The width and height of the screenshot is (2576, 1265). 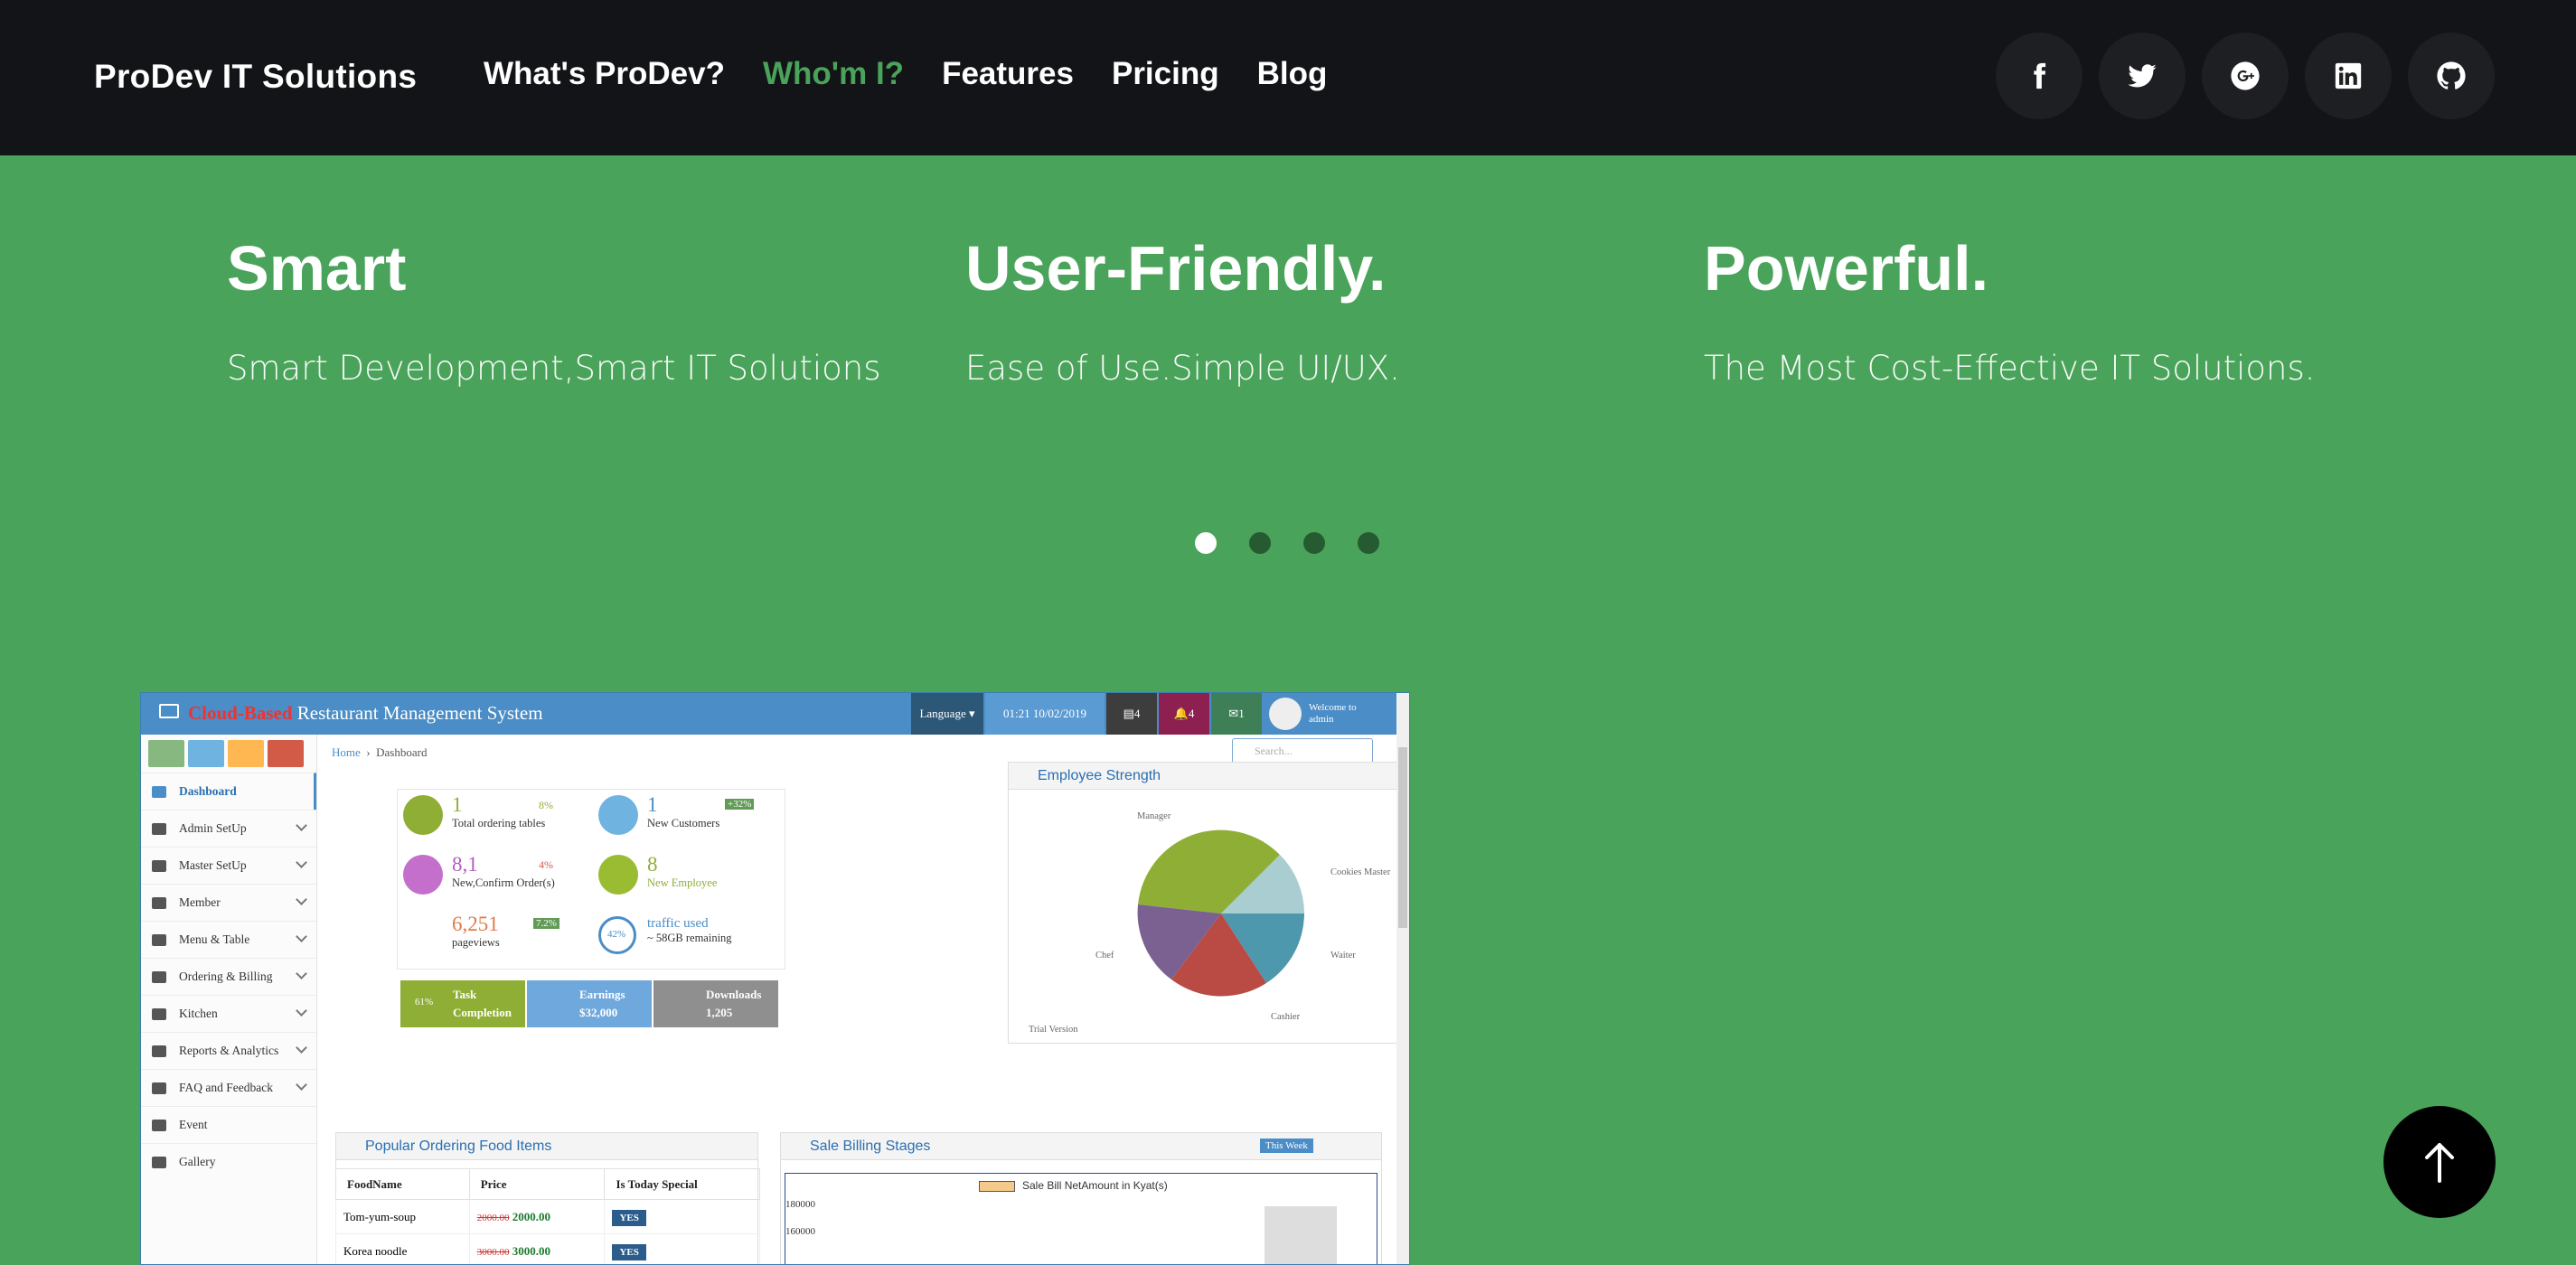 I want to click on facebook-button, so click(x=2039, y=76).